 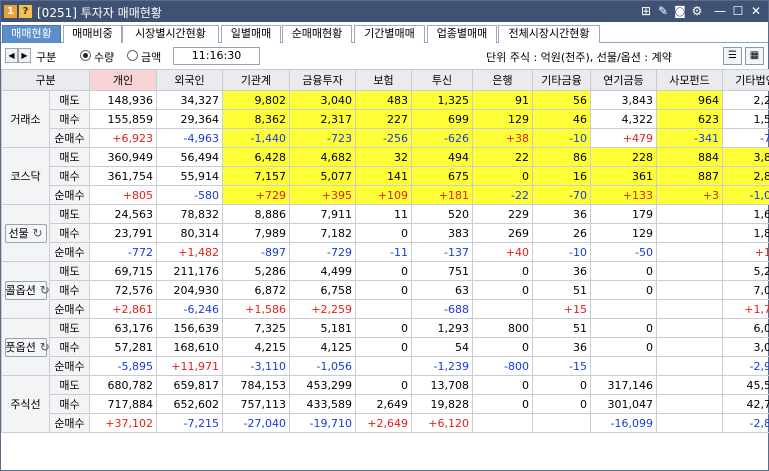 What do you see at coordinates (502, 214) in the screenshot?
I see `value-cell: 229` at bounding box center [502, 214].